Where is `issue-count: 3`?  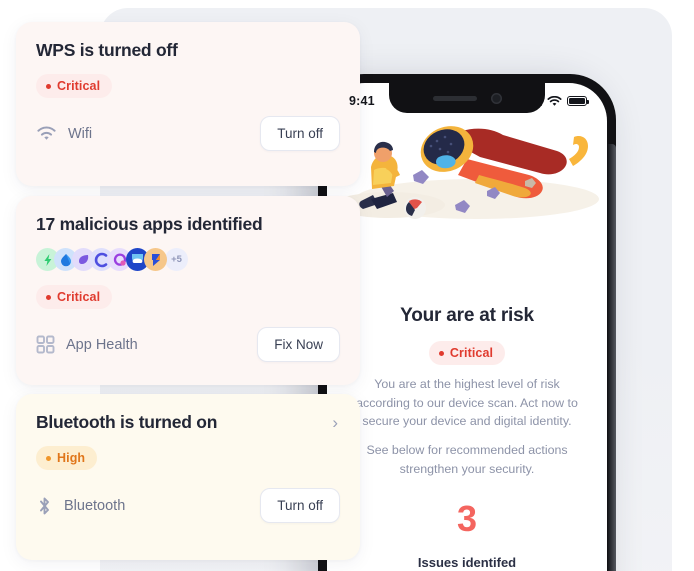
issue-count: 3 is located at coordinates (467, 518).